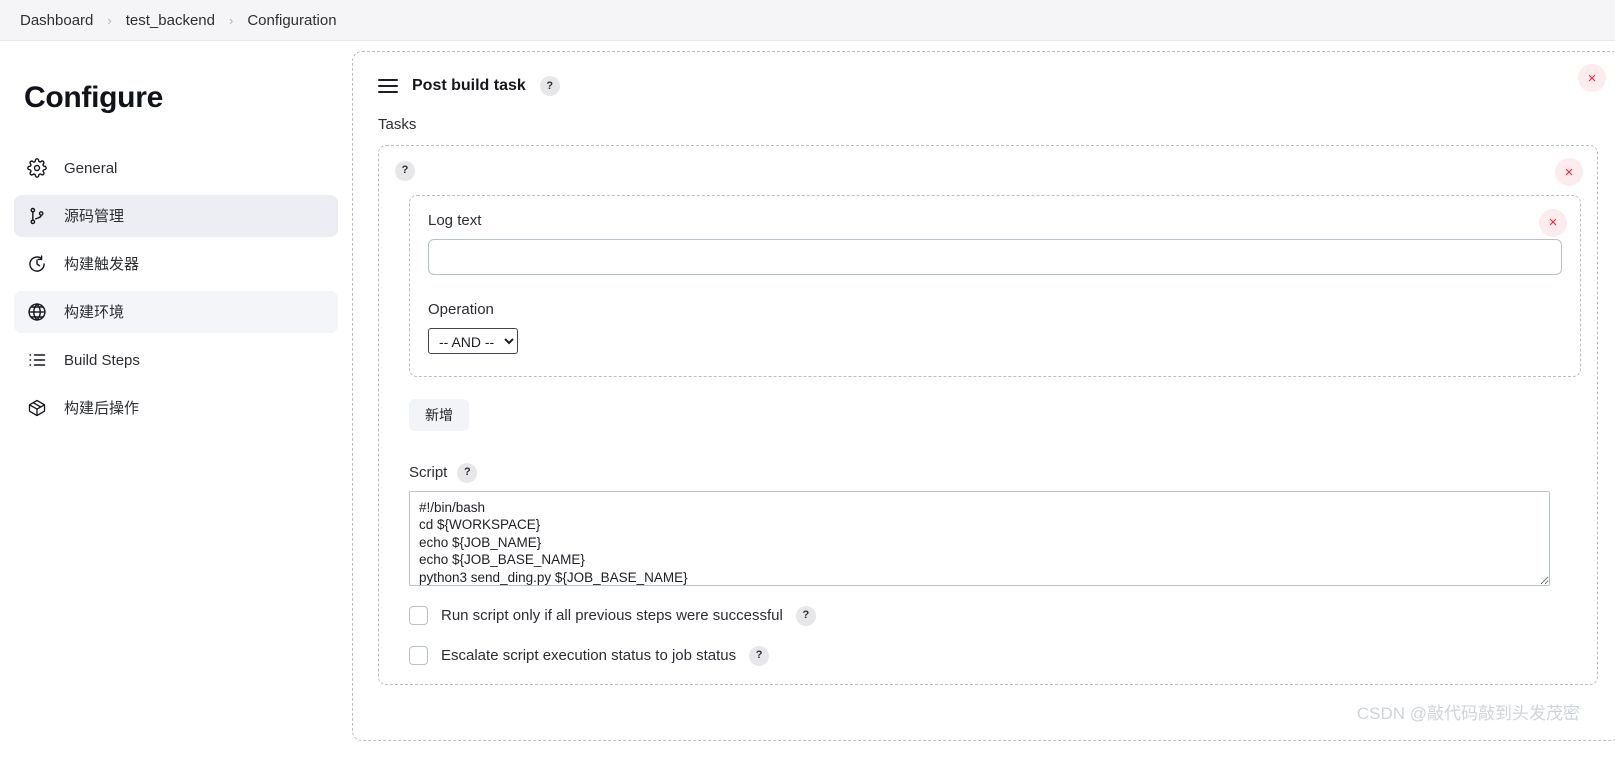 The height and width of the screenshot is (762, 1615). I want to click on git-branch-icon, so click(37, 216).